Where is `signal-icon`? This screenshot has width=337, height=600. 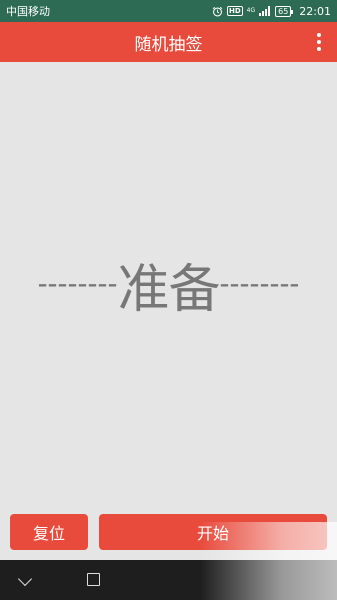 signal-icon is located at coordinates (265, 11).